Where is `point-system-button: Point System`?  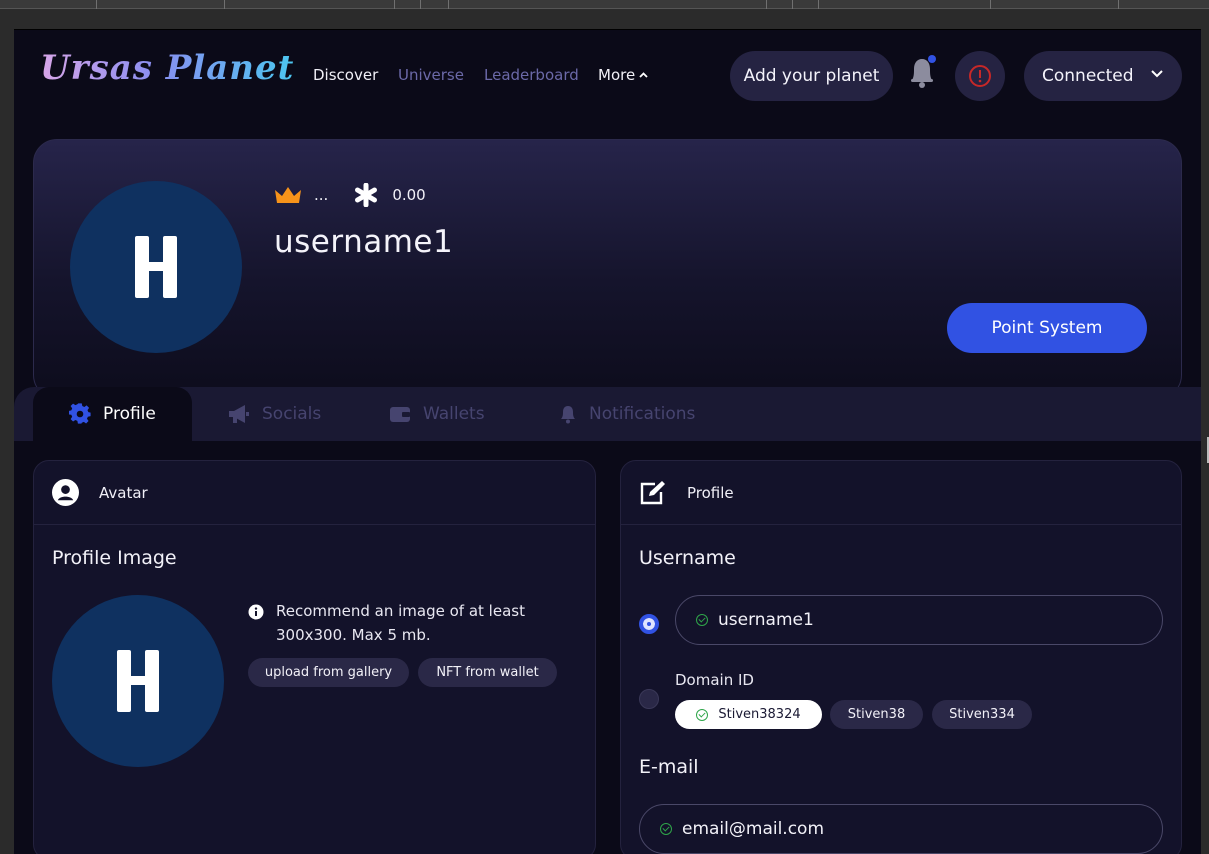 point-system-button: Point System is located at coordinates (1047, 328).